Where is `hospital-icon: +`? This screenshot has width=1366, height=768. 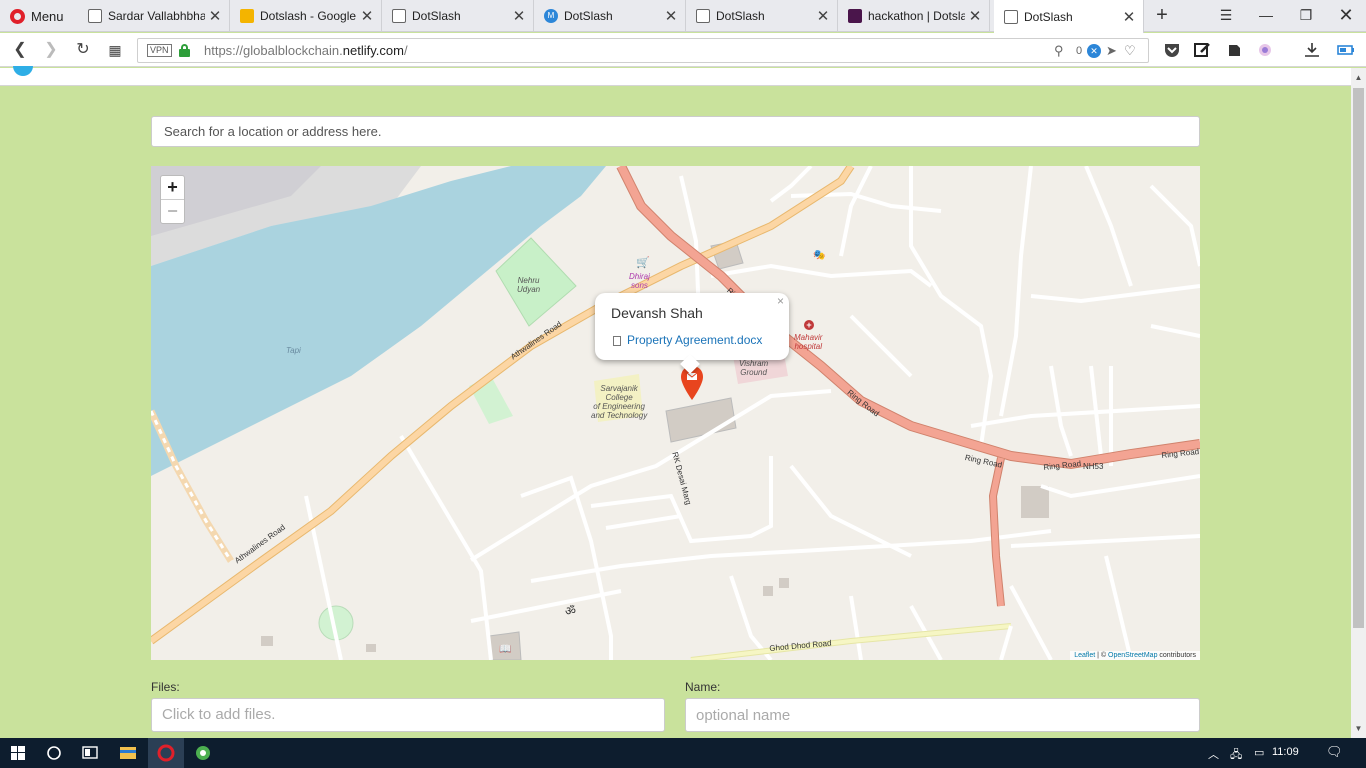
hospital-icon: + is located at coordinates (809, 325).